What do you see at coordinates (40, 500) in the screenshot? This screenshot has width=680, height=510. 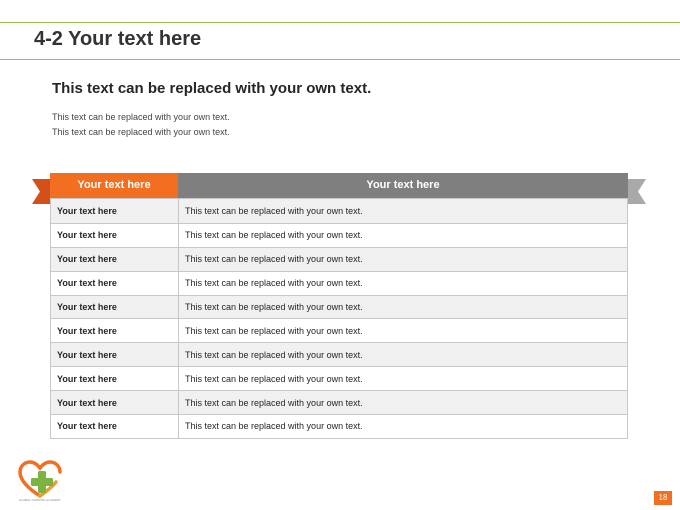 I see `logo-caption: GLOBAL NURSING ACADEMY` at bounding box center [40, 500].